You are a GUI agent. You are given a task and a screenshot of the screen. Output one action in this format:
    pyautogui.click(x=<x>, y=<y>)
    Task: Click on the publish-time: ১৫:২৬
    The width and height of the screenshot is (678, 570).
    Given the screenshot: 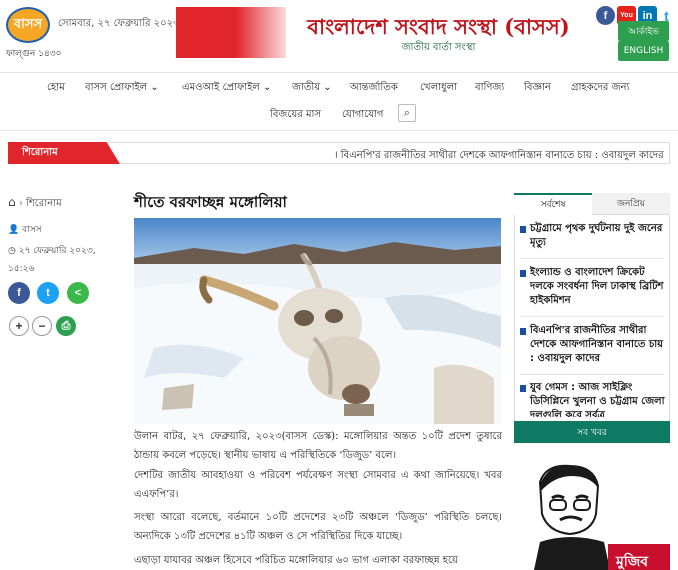 What is the action you would take?
    pyautogui.click(x=21, y=269)
    